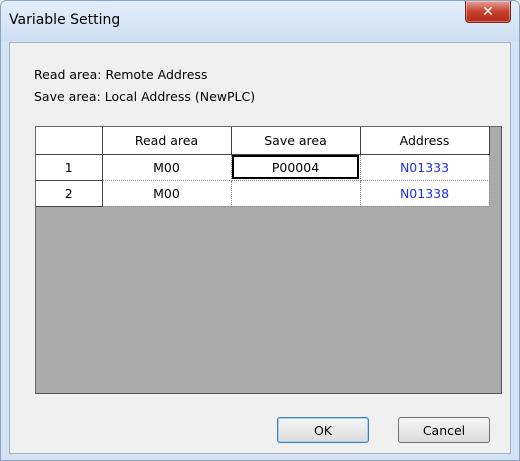 The width and height of the screenshot is (520, 461). I want to click on header-rownum, so click(69, 141).